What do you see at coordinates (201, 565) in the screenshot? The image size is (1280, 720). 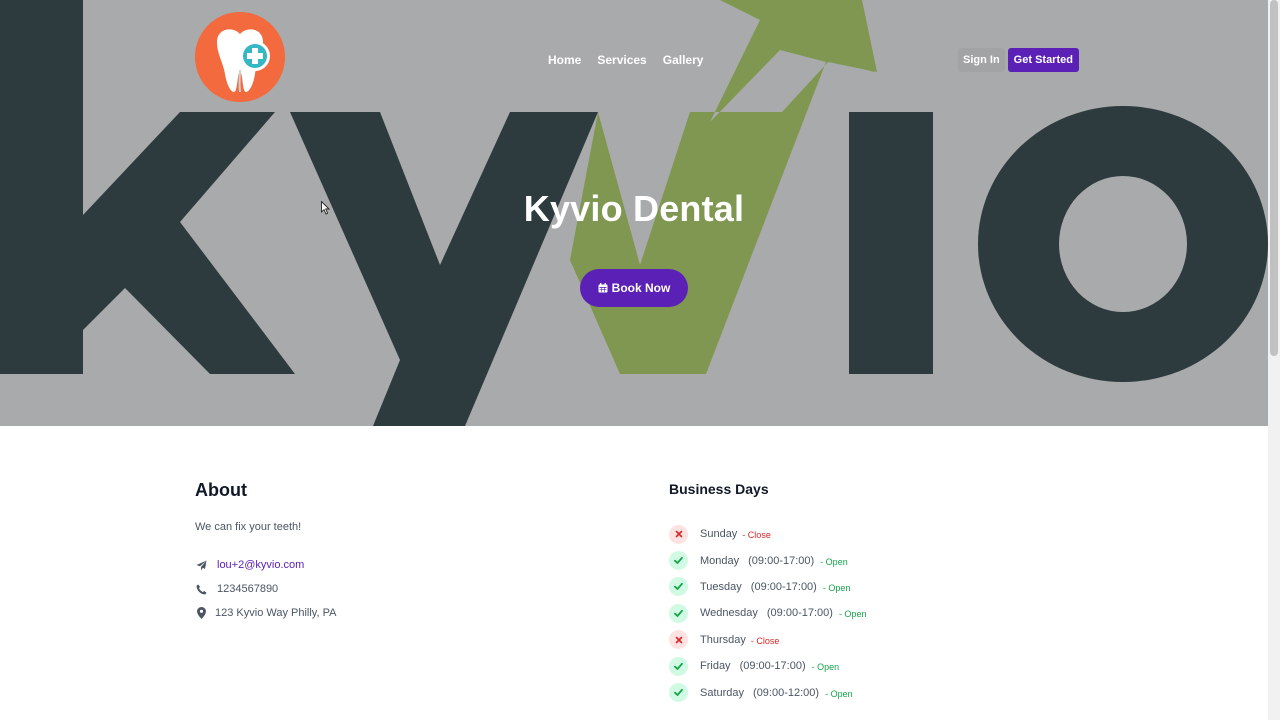 I see `send-icon` at bounding box center [201, 565].